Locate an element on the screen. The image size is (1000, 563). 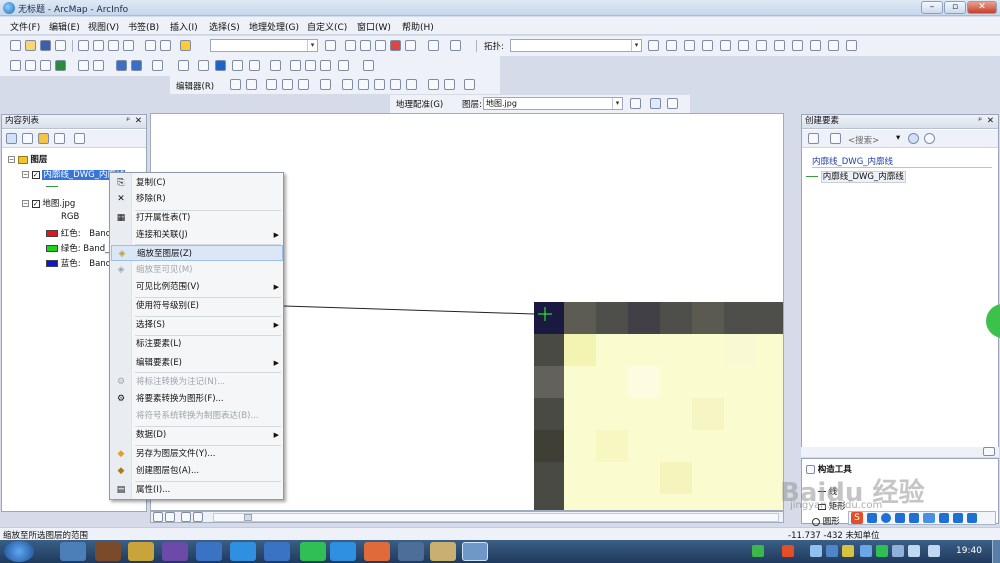
edit-tool-icon is located at coordinates (235, 84).